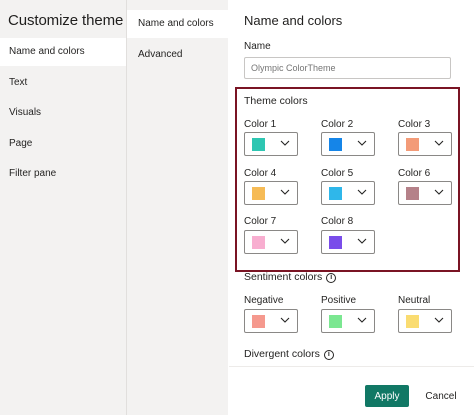 The height and width of the screenshot is (415, 474). What do you see at coordinates (425, 193) in the screenshot?
I see `color-6-picker` at bounding box center [425, 193].